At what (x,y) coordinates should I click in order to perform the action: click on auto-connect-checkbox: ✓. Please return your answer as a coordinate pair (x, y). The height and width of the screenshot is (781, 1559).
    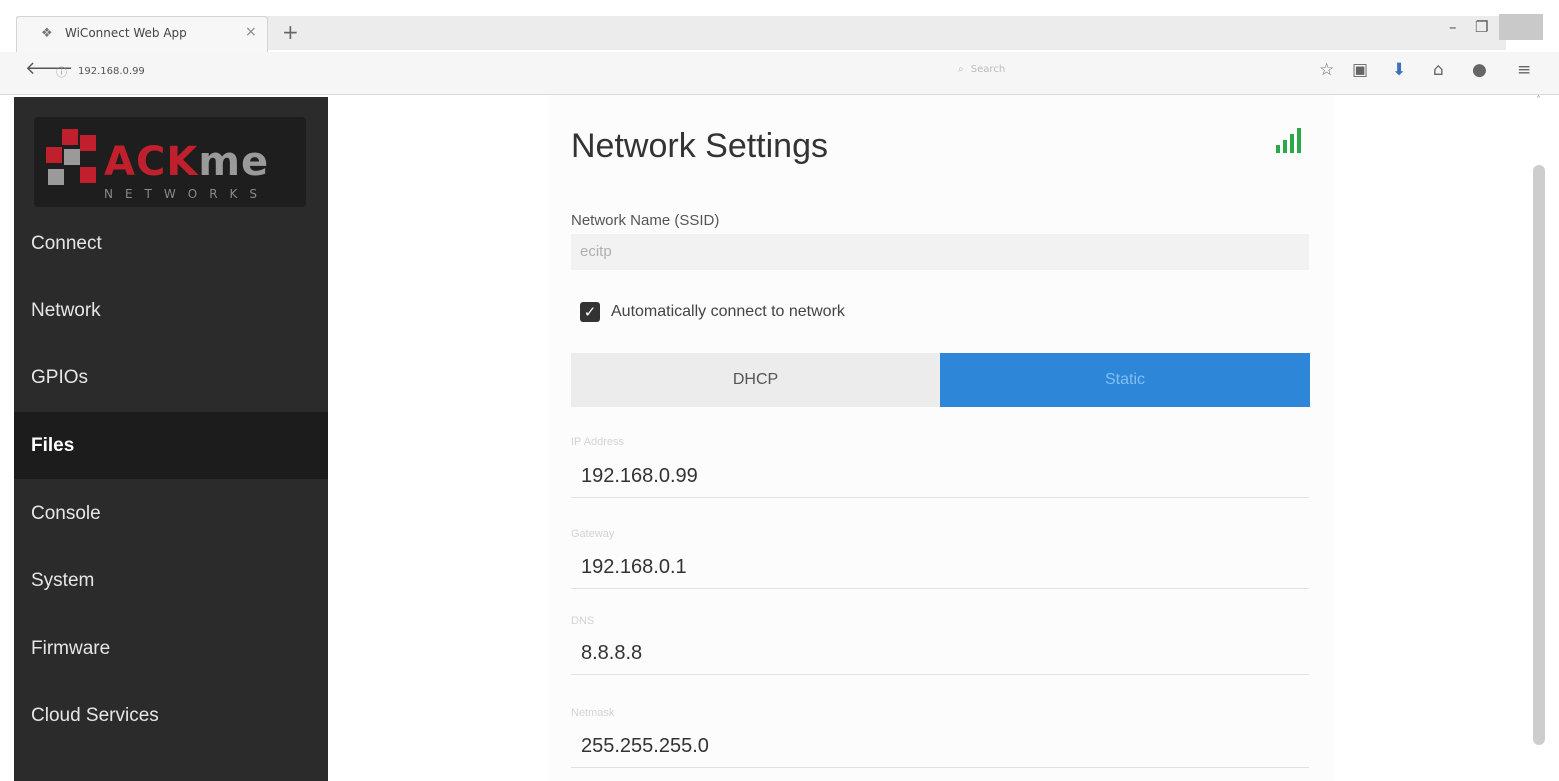
    Looking at the image, I should click on (590, 312).